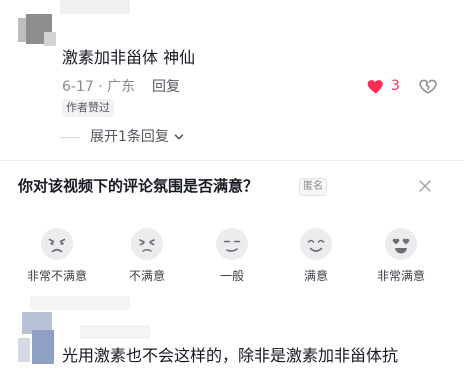  I want to click on comment-text: 光用激素也不会这样的，除非是激素加非甾体抗, so click(230, 355).